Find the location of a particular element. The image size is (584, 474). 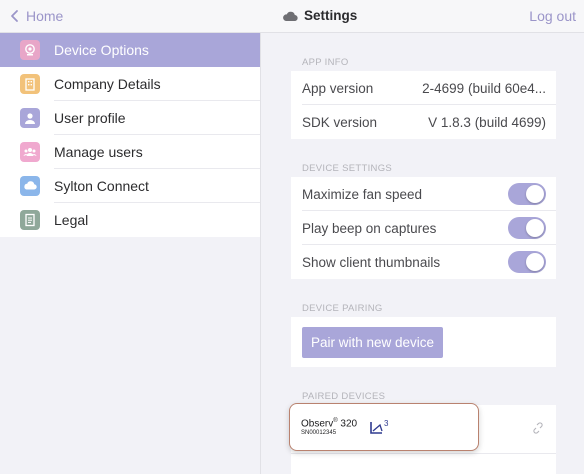

sidebar-item-legal: Legal is located at coordinates (130, 220).